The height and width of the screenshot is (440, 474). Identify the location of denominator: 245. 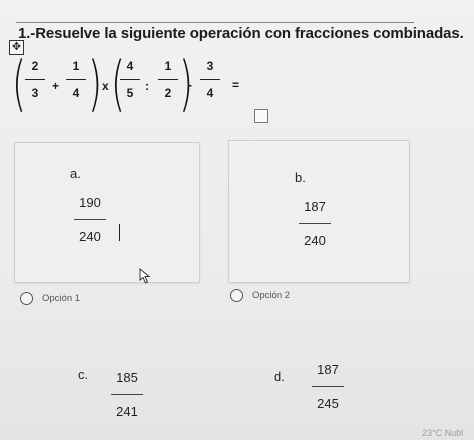
(328, 403).